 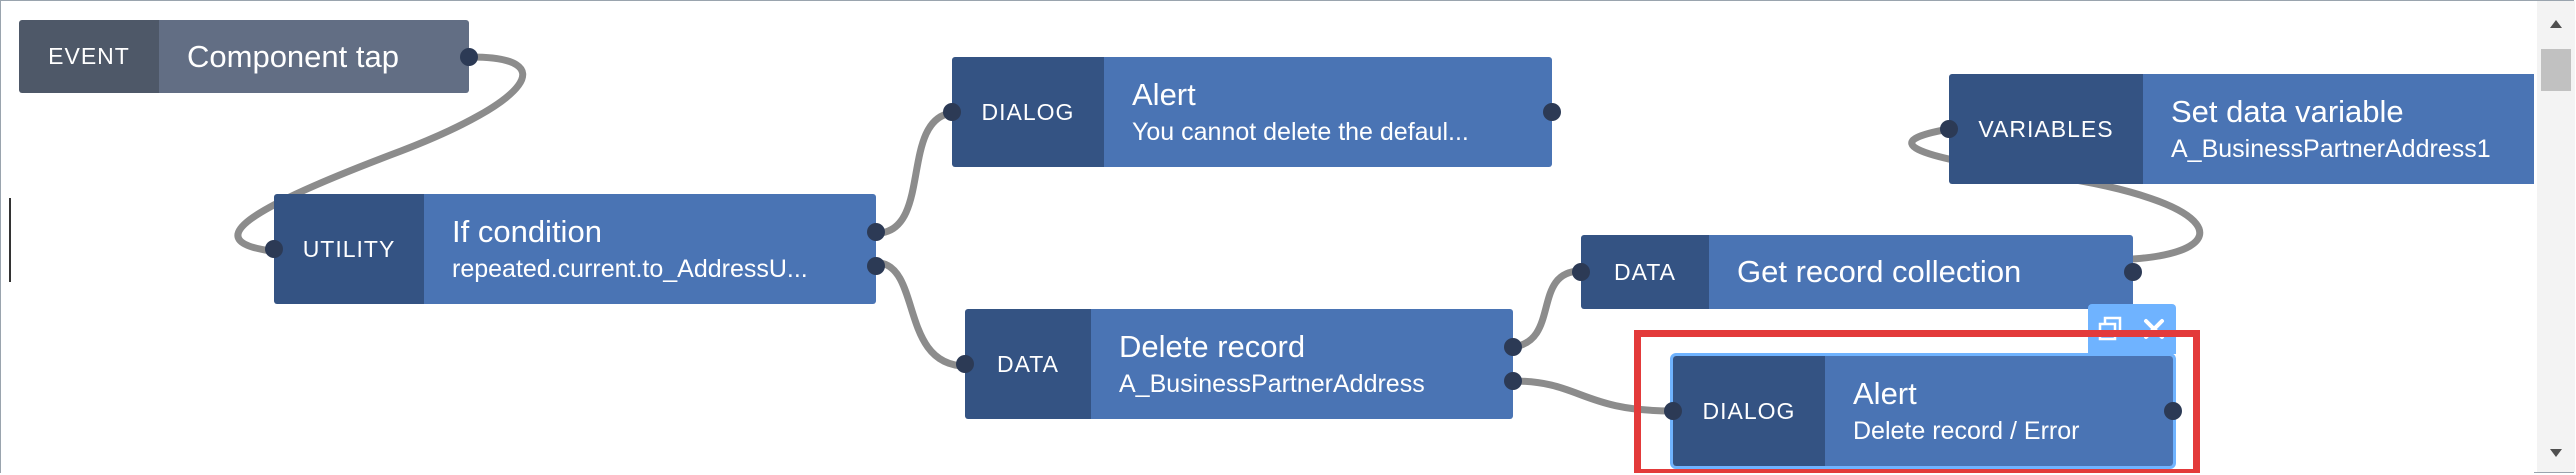 What do you see at coordinates (274, 249) in the screenshot?
I see `utility-input-port` at bounding box center [274, 249].